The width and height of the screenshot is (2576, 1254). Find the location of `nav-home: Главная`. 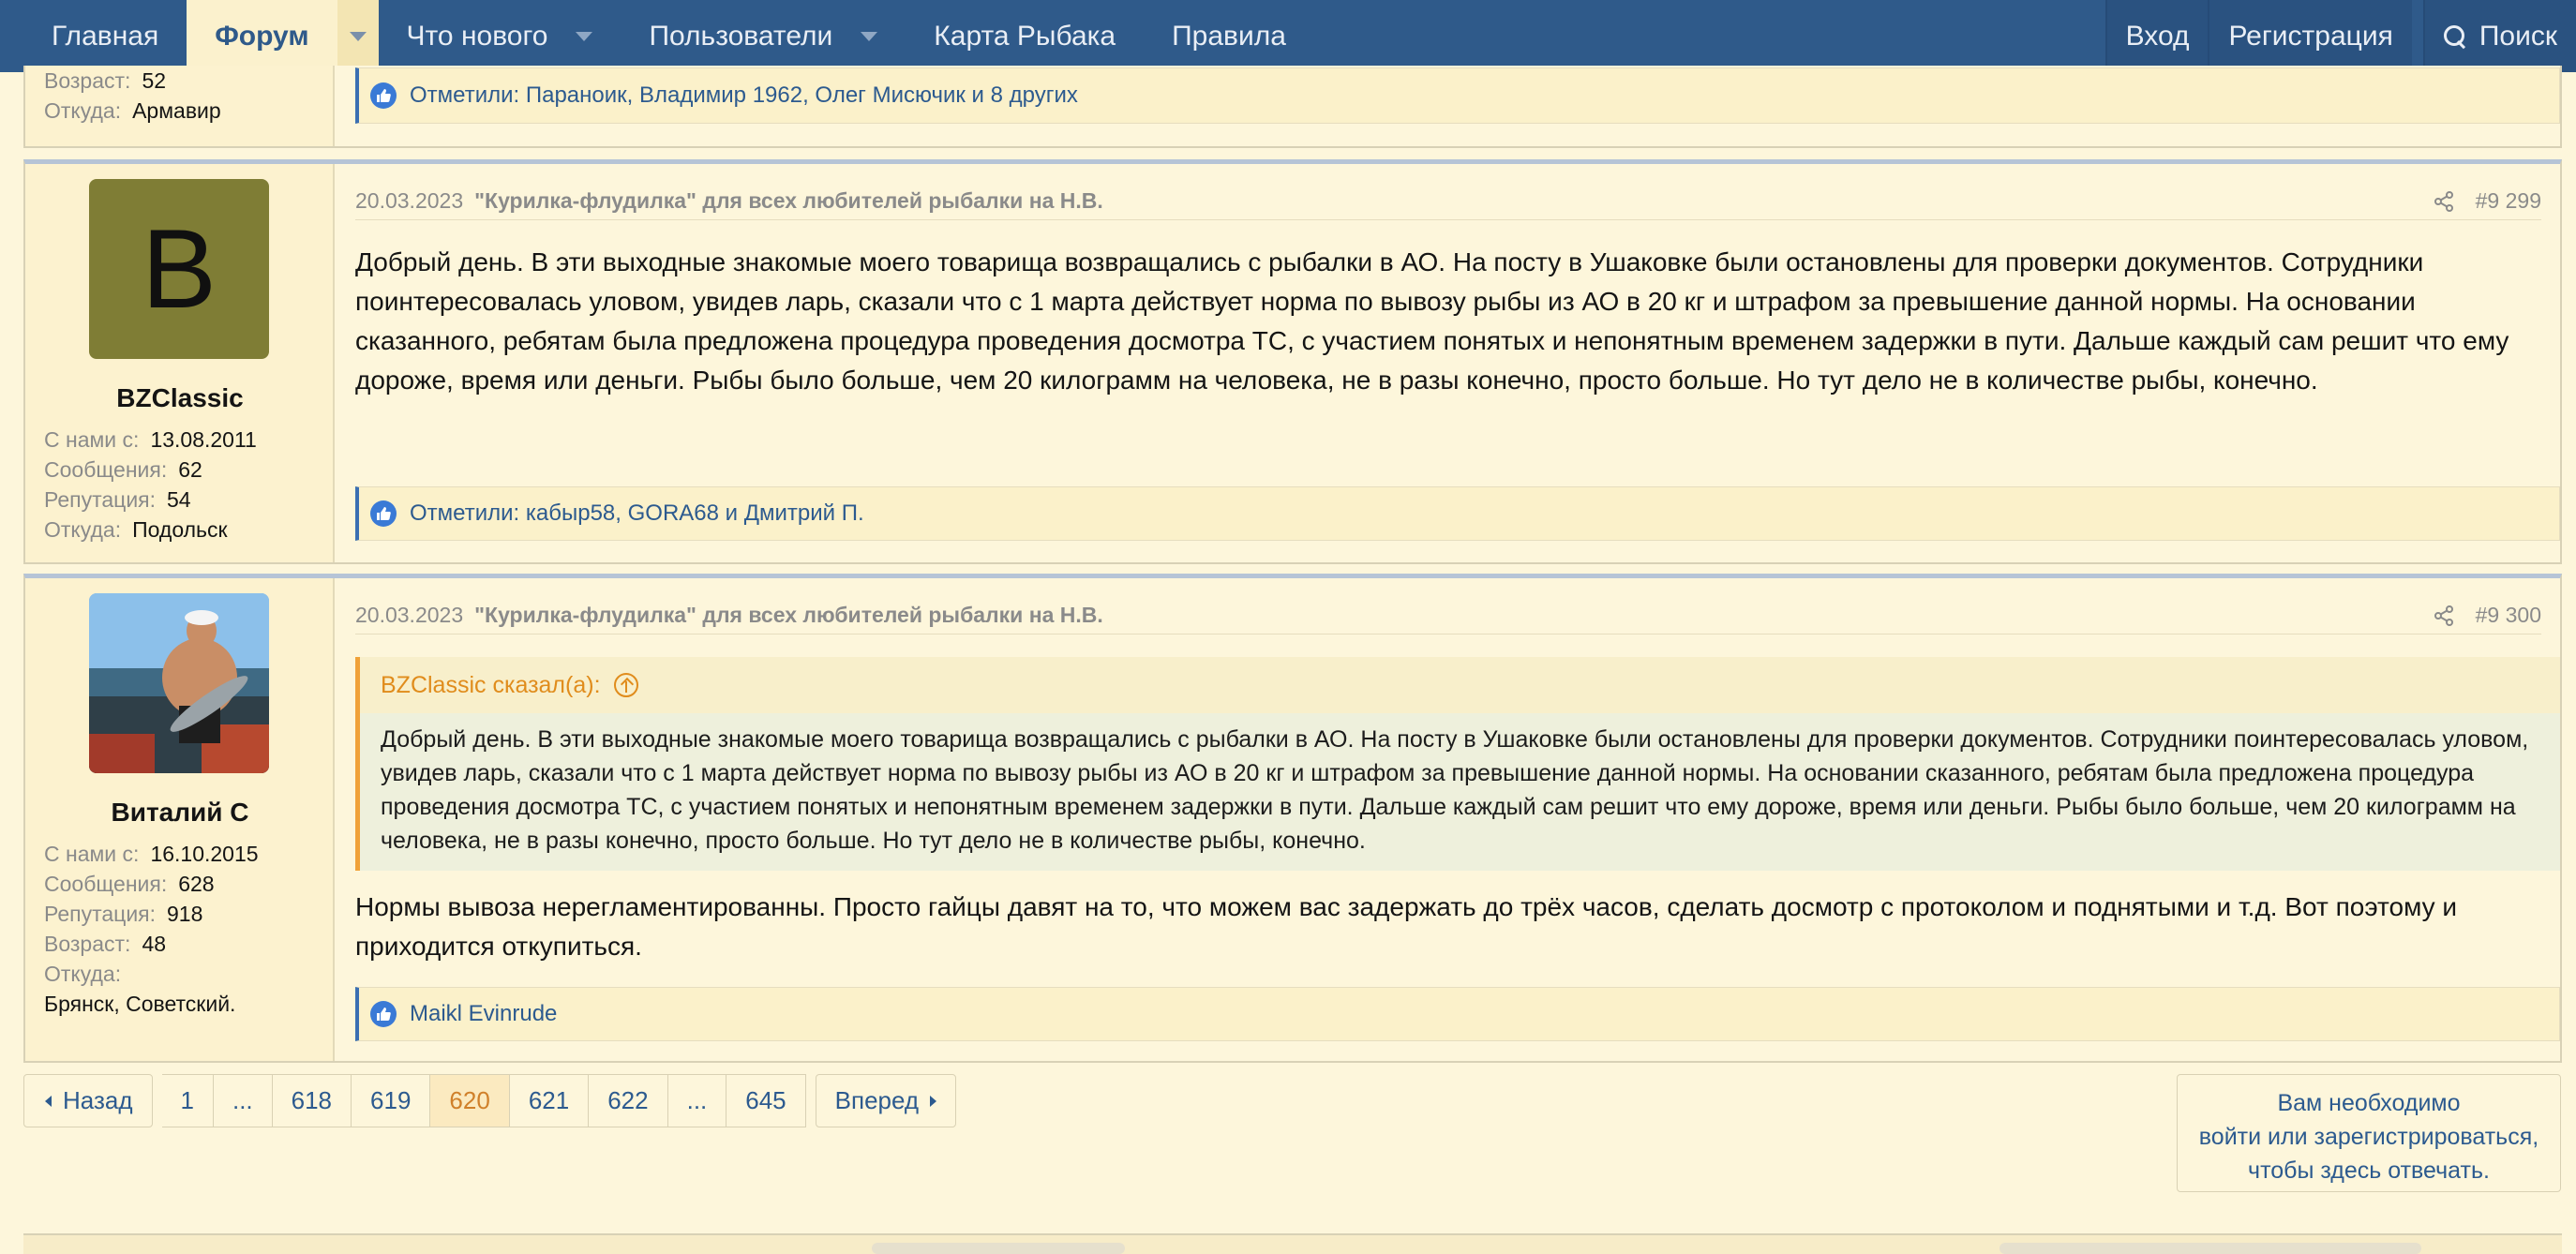

nav-home: Главная is located at coordinates (94, 36).